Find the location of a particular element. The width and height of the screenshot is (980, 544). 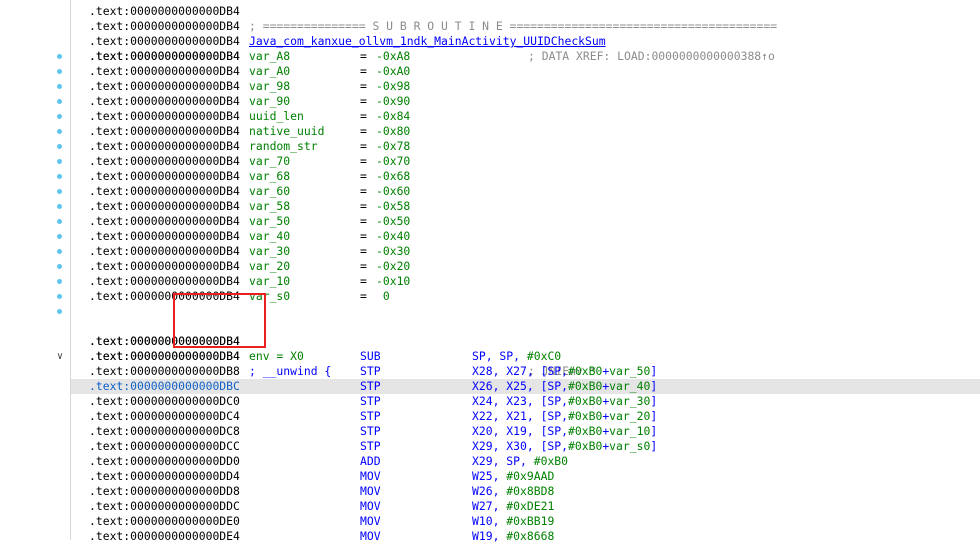

operands: SP, SP, #0xC0 is located at coordinates (516, 356).